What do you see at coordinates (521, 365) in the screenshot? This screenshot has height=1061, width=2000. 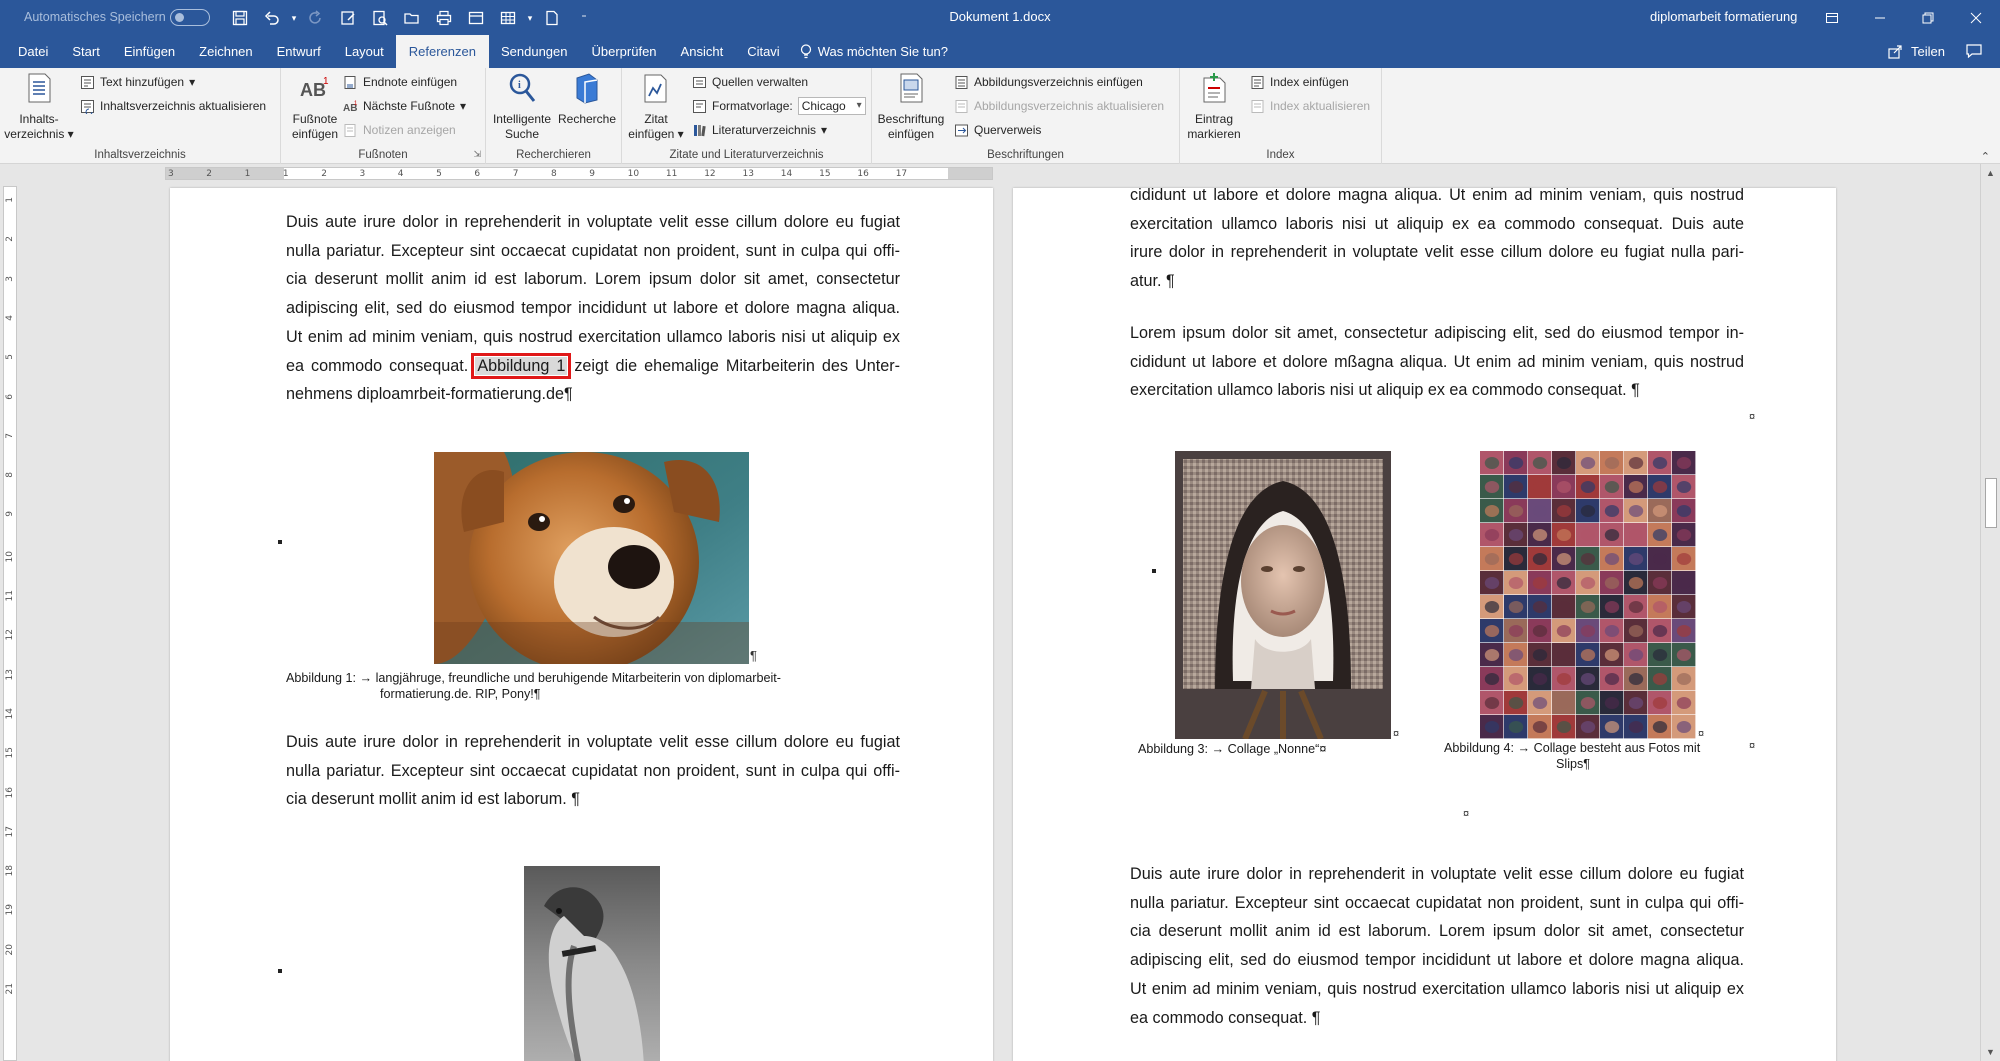 I see `figure-reference-field: Abbildung 1` at bounding box center [521, 365].